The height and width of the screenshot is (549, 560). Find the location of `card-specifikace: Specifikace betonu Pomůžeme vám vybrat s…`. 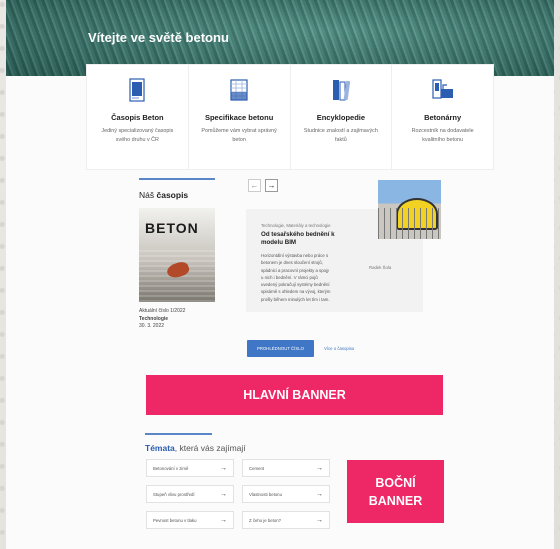

card-specifikace: Specifikace betonu Pomůžeme vám vybrat s… is located at coordinates (240, 117).